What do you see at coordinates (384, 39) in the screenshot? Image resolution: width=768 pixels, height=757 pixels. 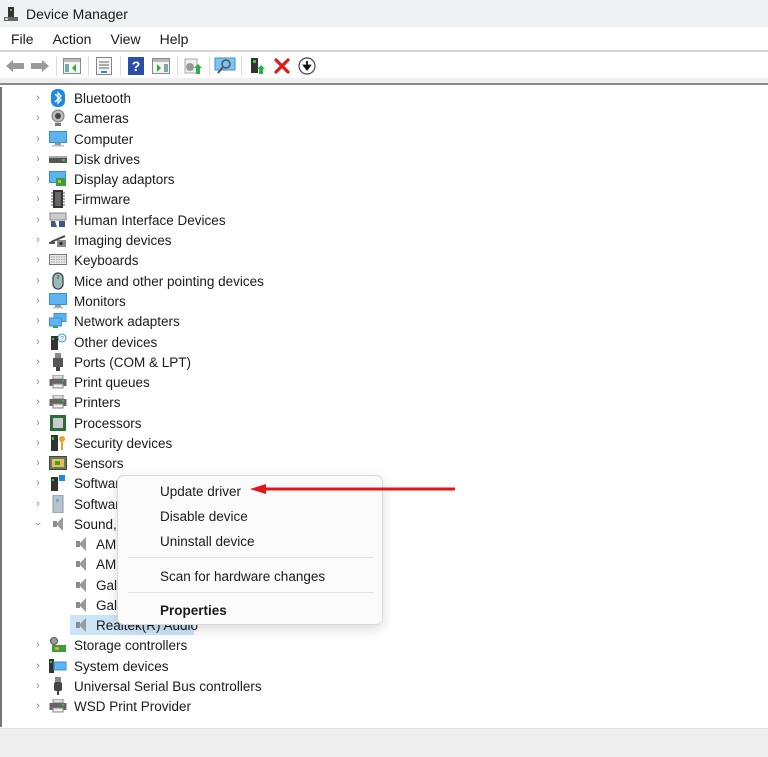 I see `menu-bar: File Action View Help` at bounding box center [384, 39].